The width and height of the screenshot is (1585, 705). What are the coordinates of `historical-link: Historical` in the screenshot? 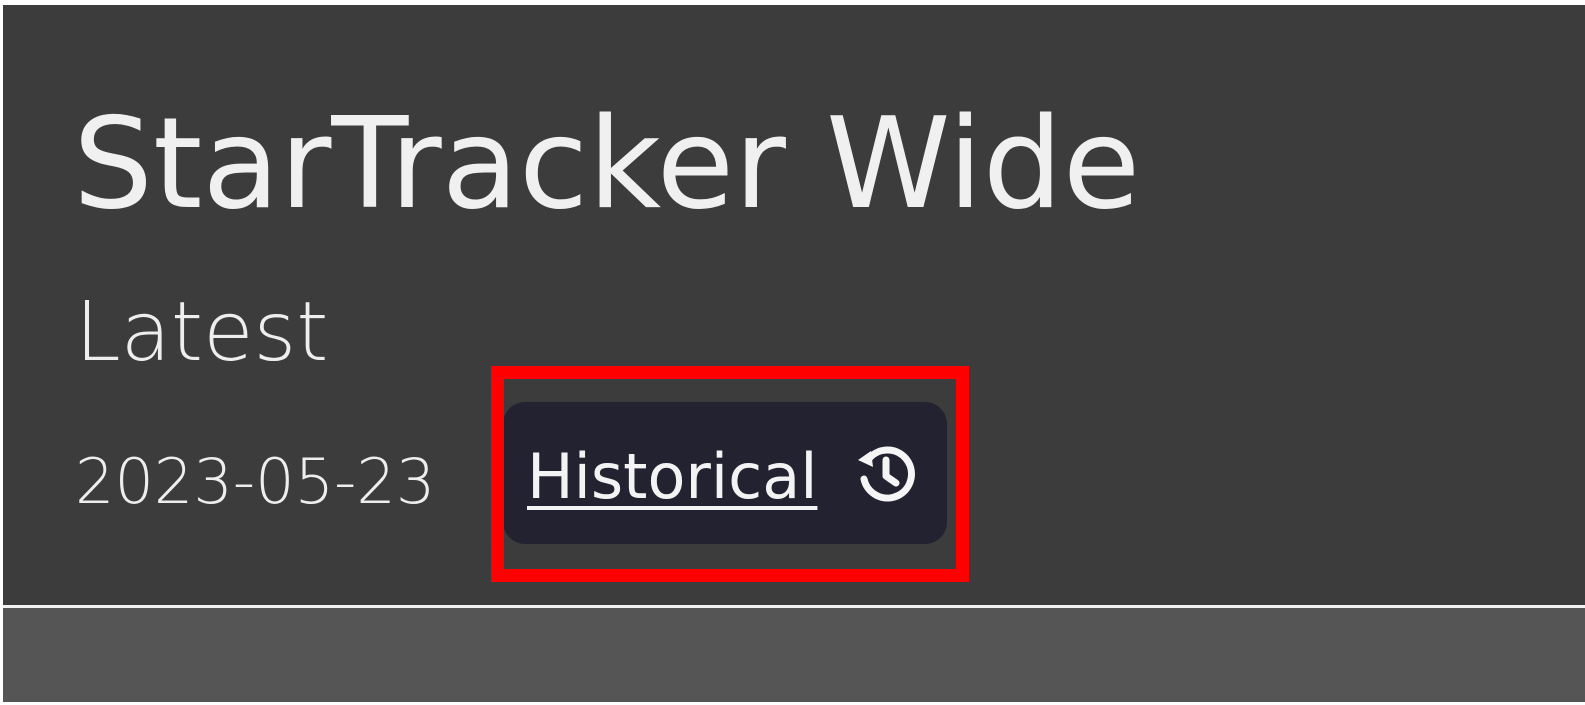 It's located at (672, 477).